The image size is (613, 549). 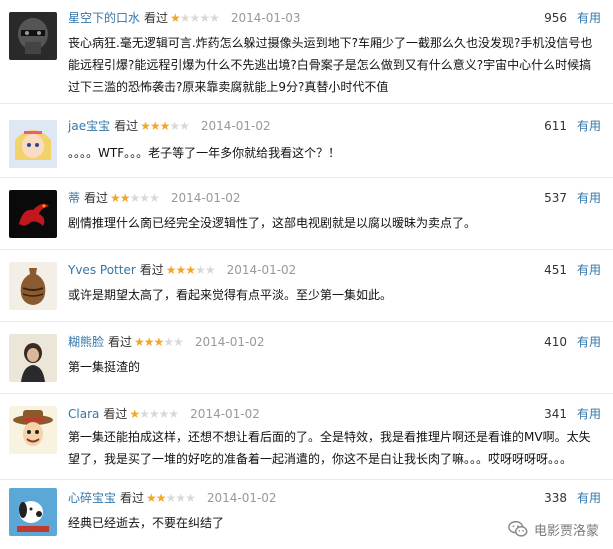 I want to click on username-link: 蒂, so click(x=74, y=198).